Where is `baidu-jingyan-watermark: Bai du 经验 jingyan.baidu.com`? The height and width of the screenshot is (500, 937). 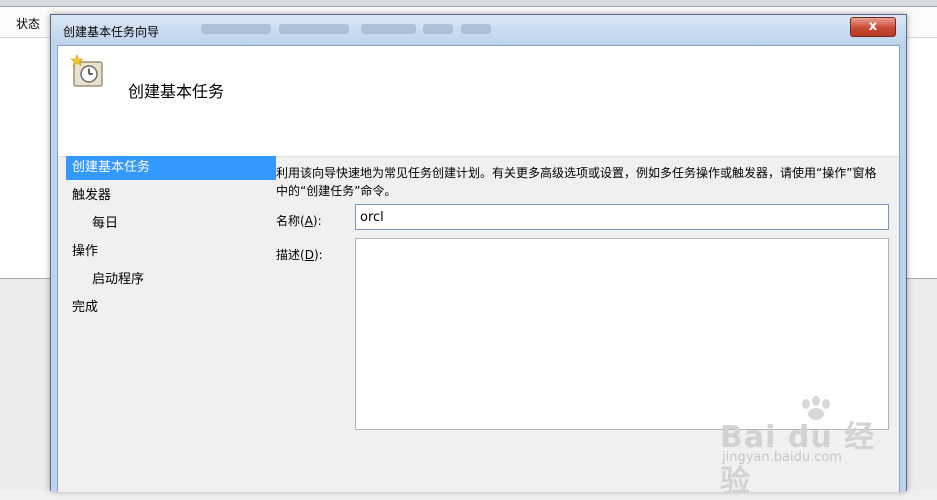 baidu-jingyan-watermark: Bai du 经验 jingyan.baidu.com is located at coordinates (810, 447).